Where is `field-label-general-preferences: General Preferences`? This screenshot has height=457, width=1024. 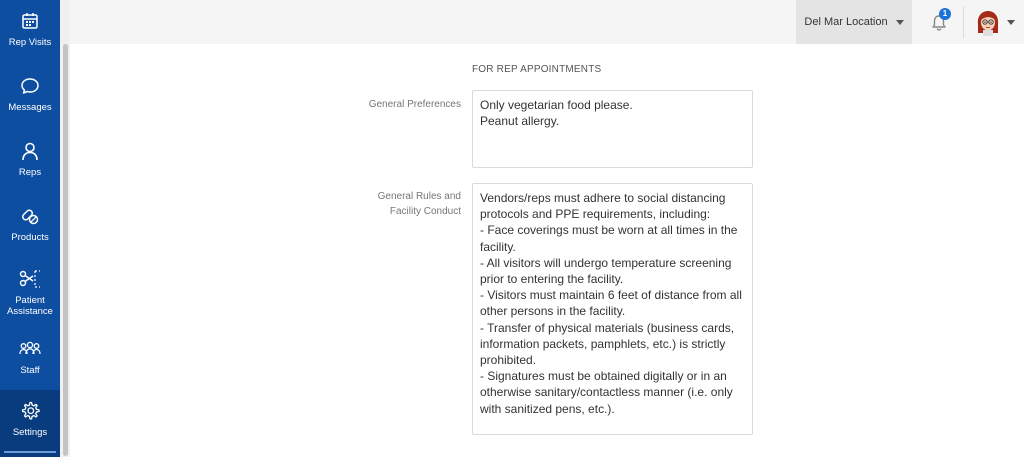
field-label-general-preferences: General Preferences is located at coordinates (414, 104).